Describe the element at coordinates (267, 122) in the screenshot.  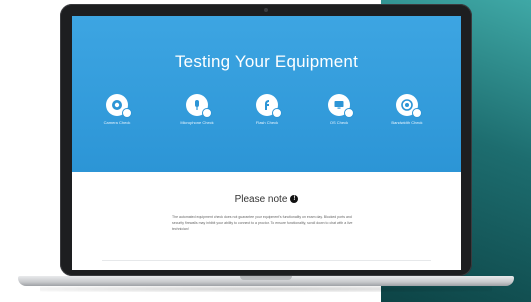
I see `flash-check-label: Flash Check` at that location.